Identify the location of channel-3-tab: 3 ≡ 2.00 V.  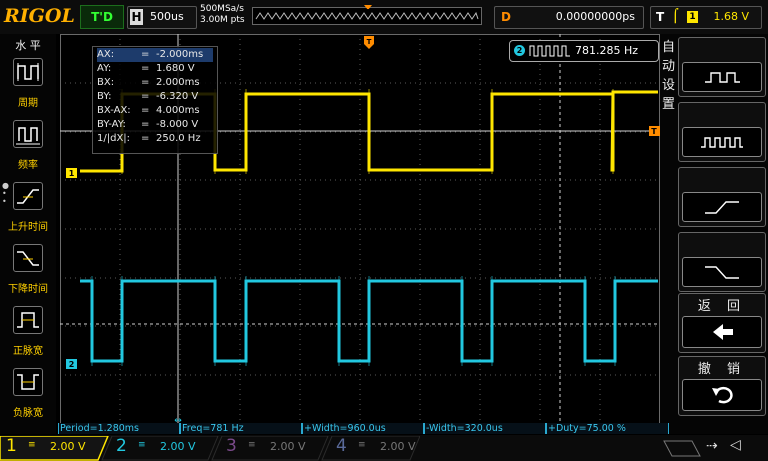
(273, 448).